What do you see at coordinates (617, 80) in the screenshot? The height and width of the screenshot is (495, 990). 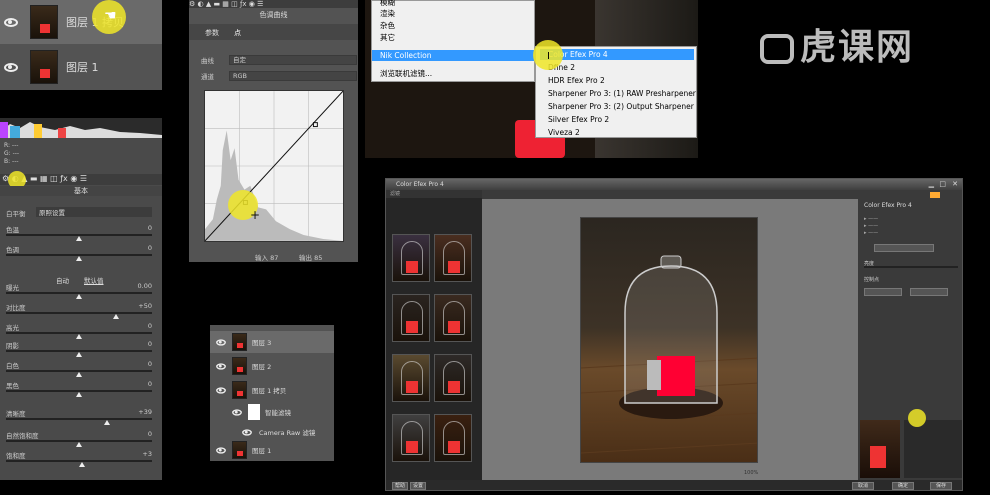 I see `submenu-item: HDR Efex Pro 2` at bounding box center [617, 80].